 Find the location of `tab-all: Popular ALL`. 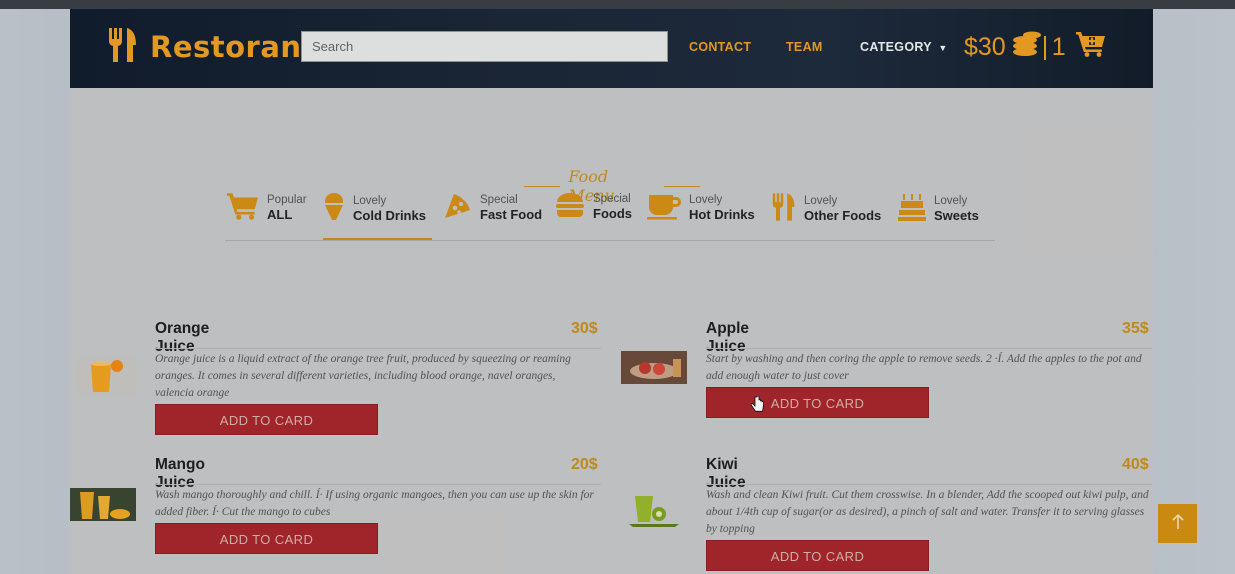

tab-all: Popular ALL is located at coordinates (266, 208).